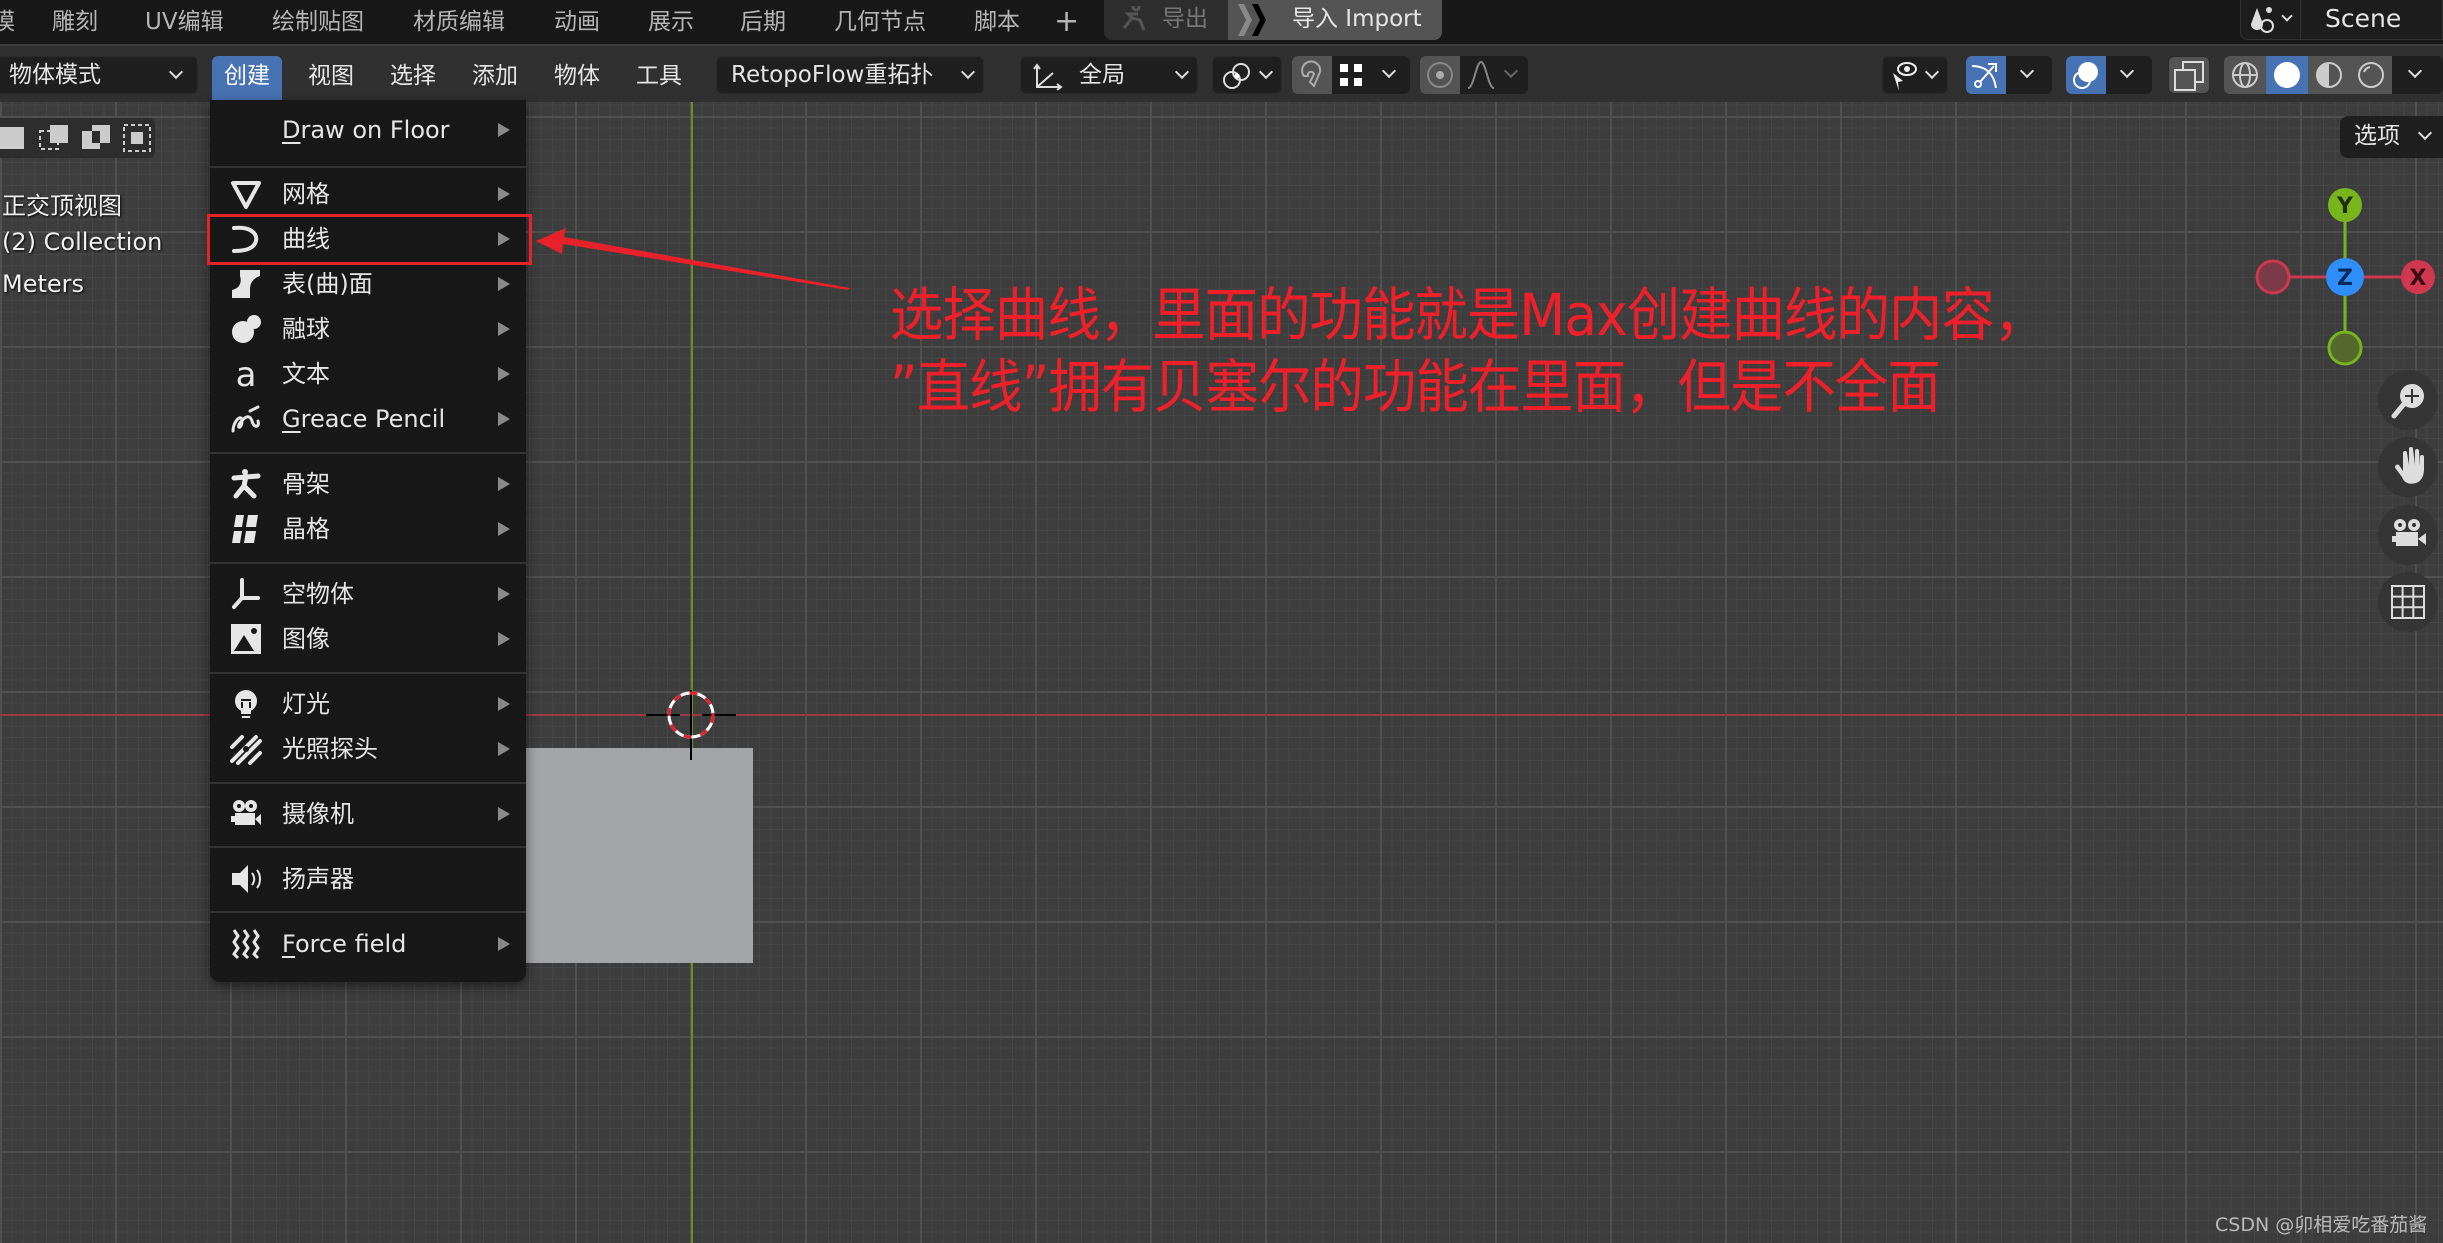  Describe the element at coordinates (495, 76) in the screenshot. I see `menu-add: 添加` at that location.